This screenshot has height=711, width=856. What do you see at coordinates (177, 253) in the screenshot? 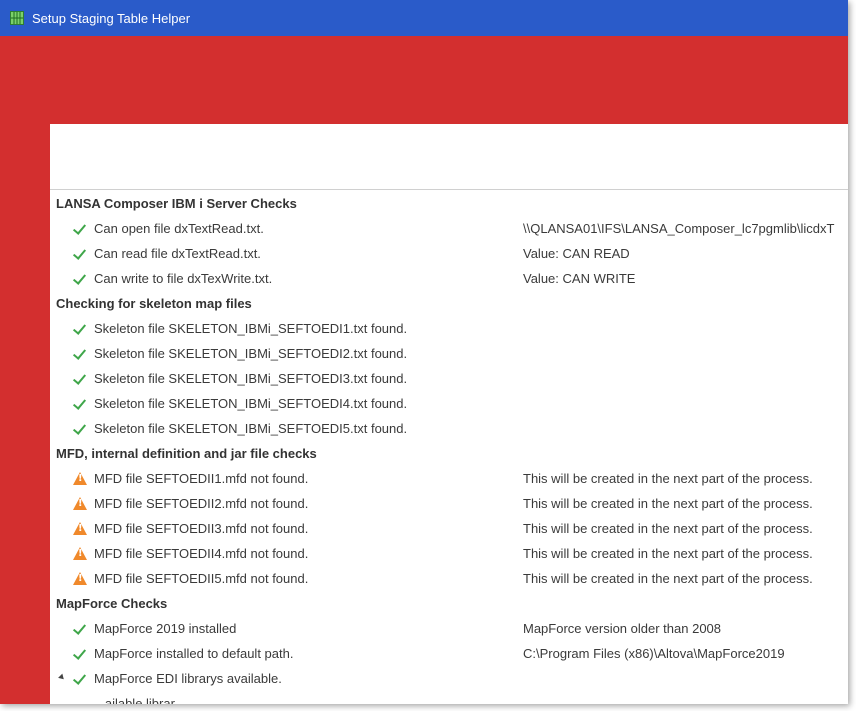
I see `check-label: Can read file dxTextRead.txt.` at bounding box center [177, 253].